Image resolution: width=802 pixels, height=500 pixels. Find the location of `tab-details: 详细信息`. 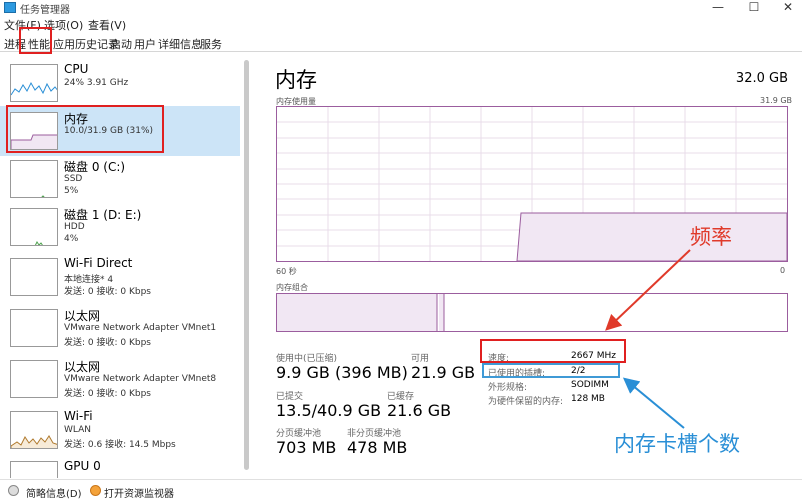

tab-details: 详细信息 is located at coordinates (180, 44).